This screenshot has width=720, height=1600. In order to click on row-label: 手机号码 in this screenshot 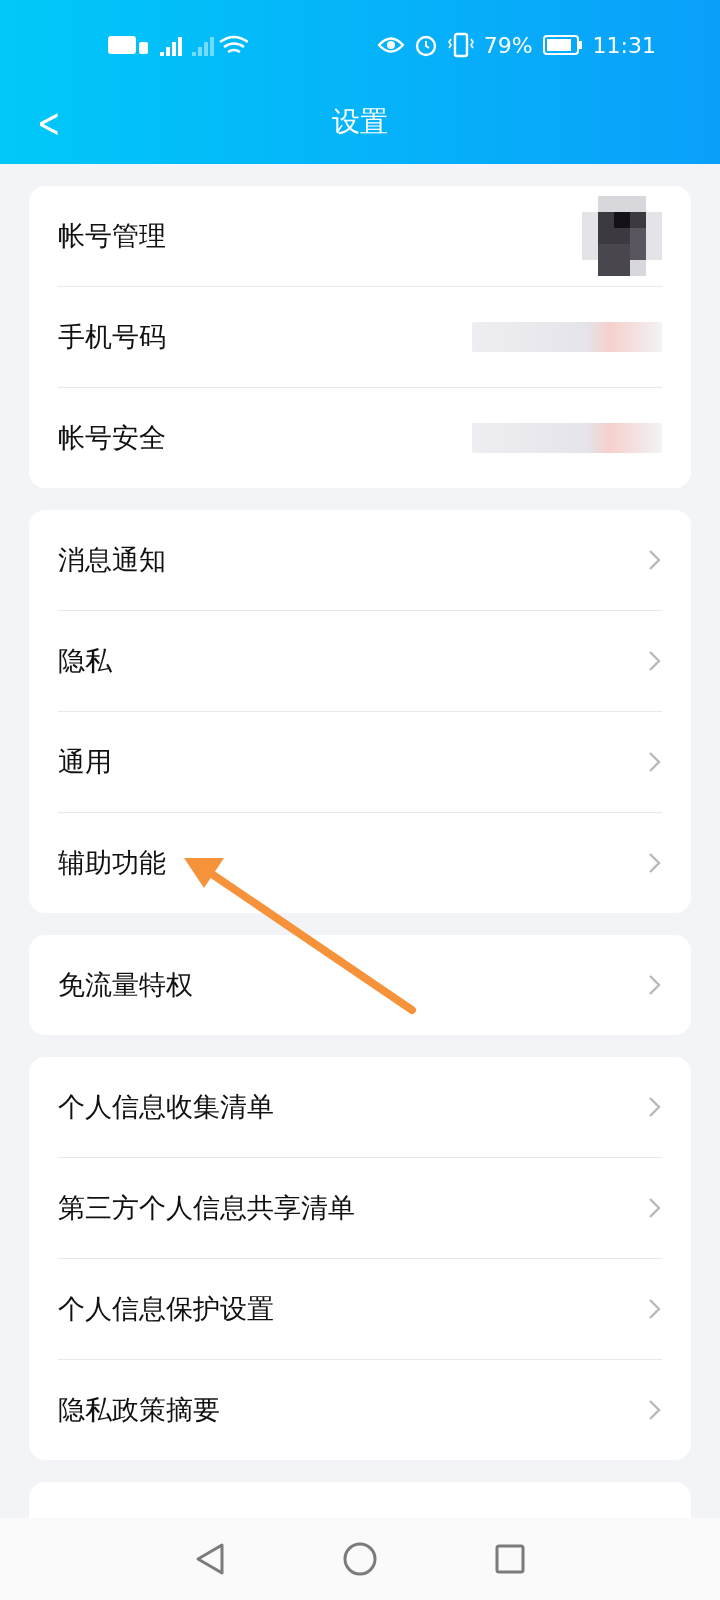, I will do `click(112, 337)`.